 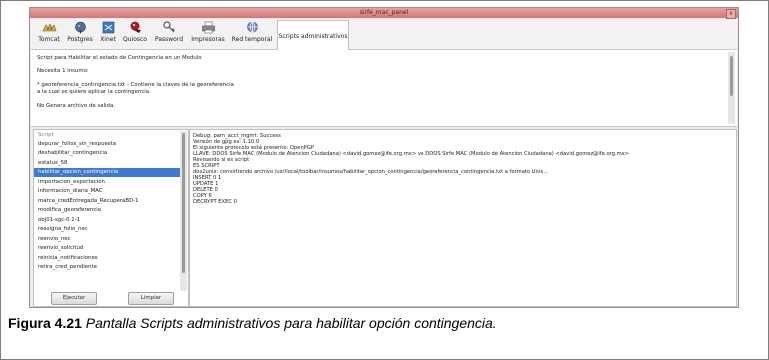 What do you see at coordinates (252, 34) in the screenshot?
I see `tab-red-temporal: Red temporal` at bounding box center [252, 34].